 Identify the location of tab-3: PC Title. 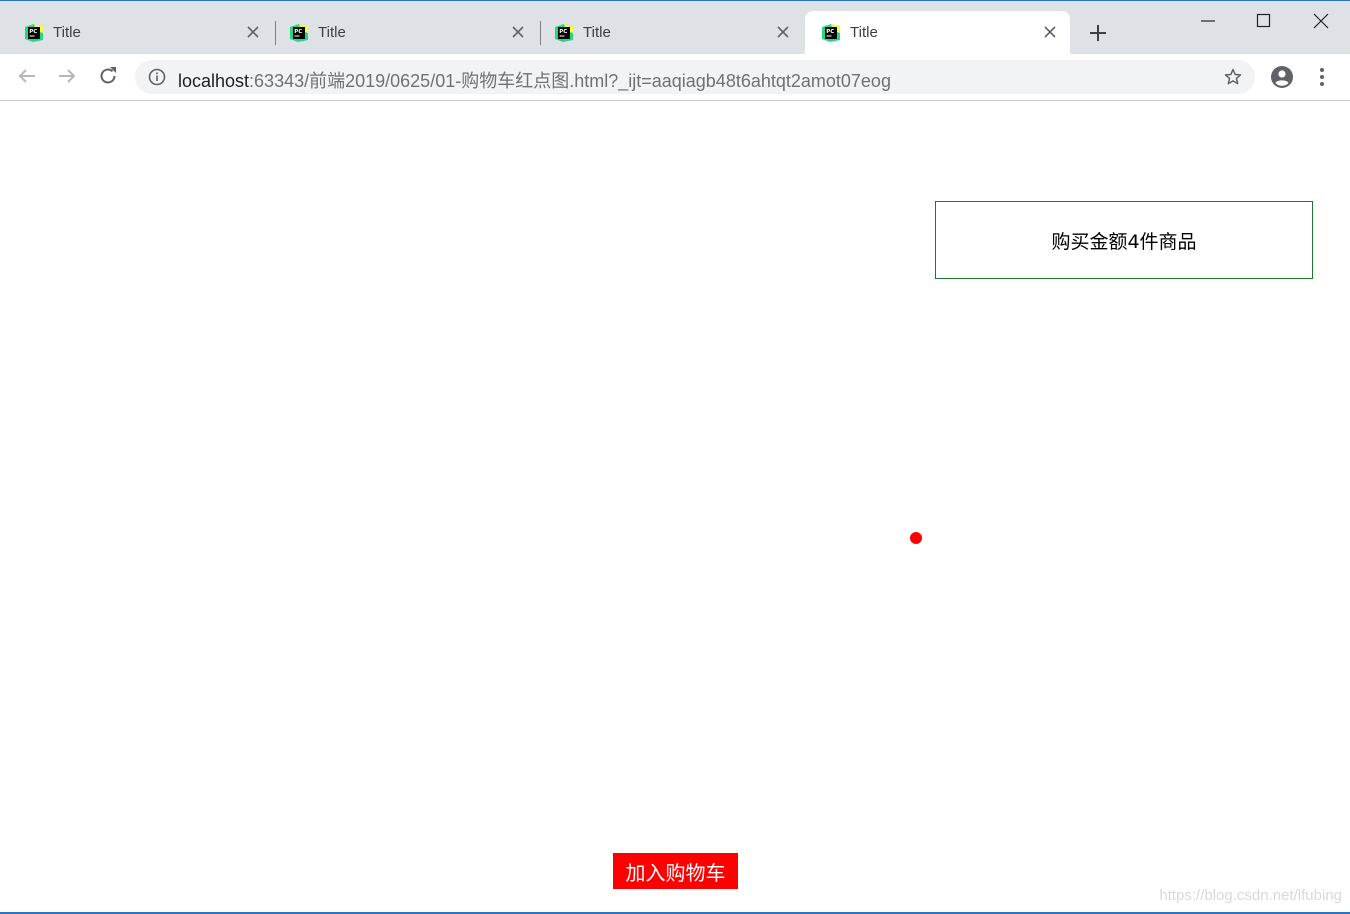
(670, 32).